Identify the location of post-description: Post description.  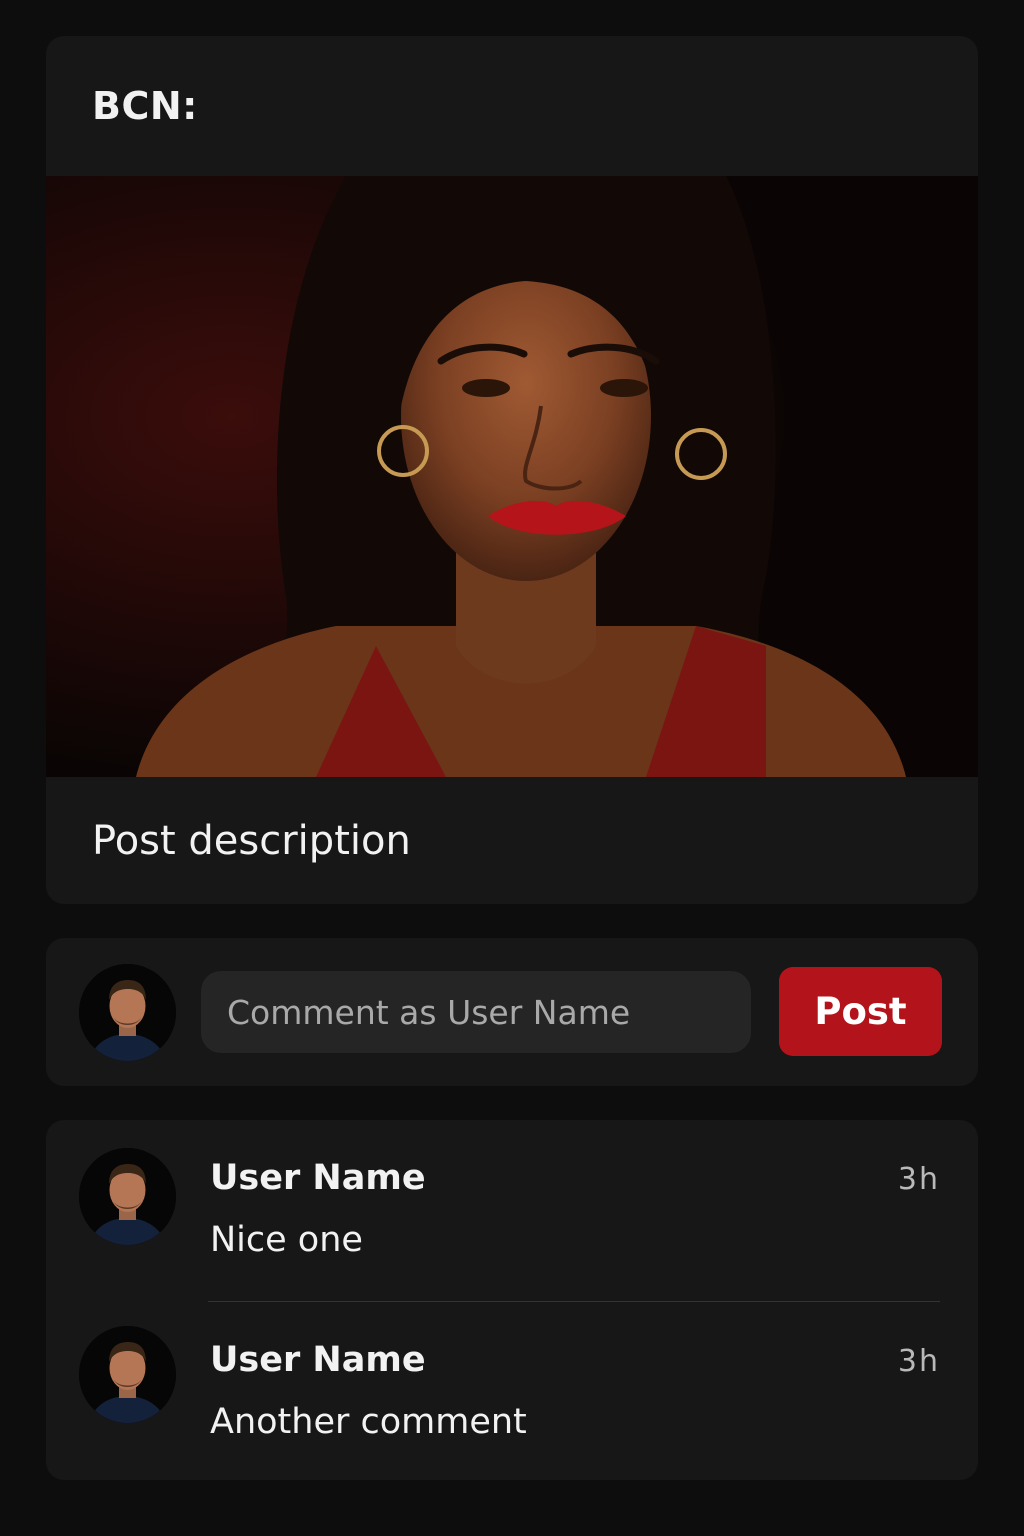
(251, 840).